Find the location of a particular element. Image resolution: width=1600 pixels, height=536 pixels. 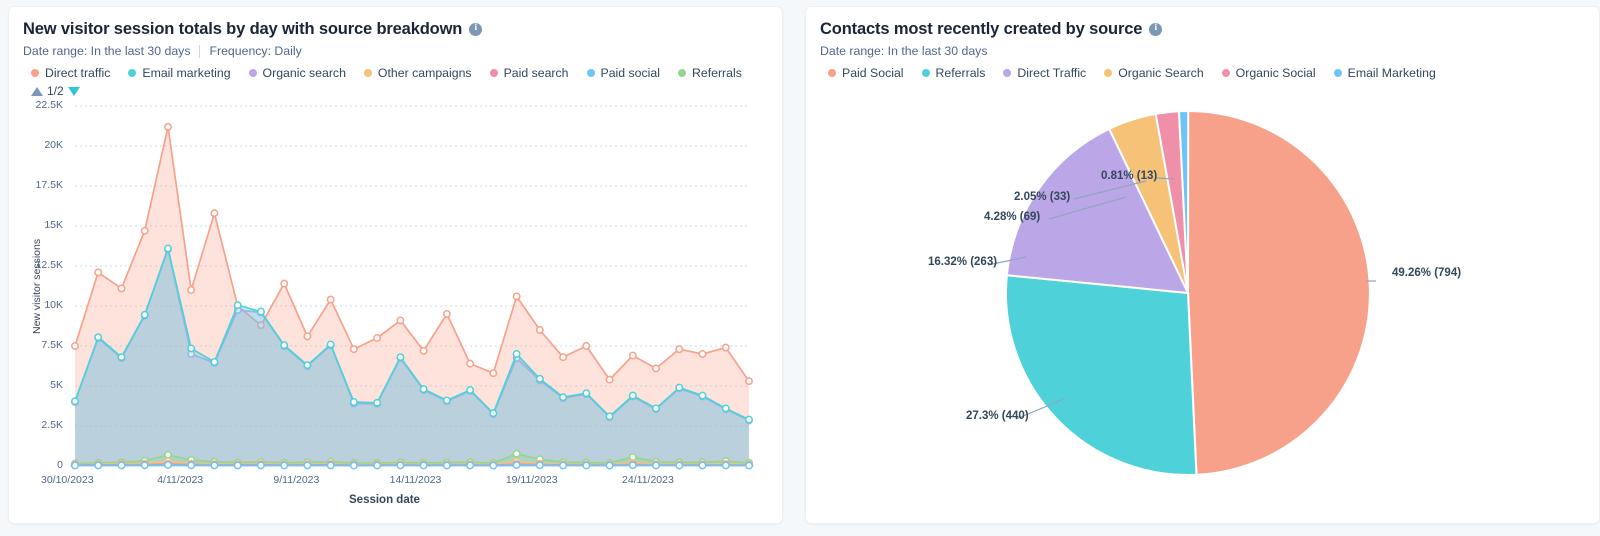

x-axis-tick: 24/11/2023 is located at coordinates (648, 480).